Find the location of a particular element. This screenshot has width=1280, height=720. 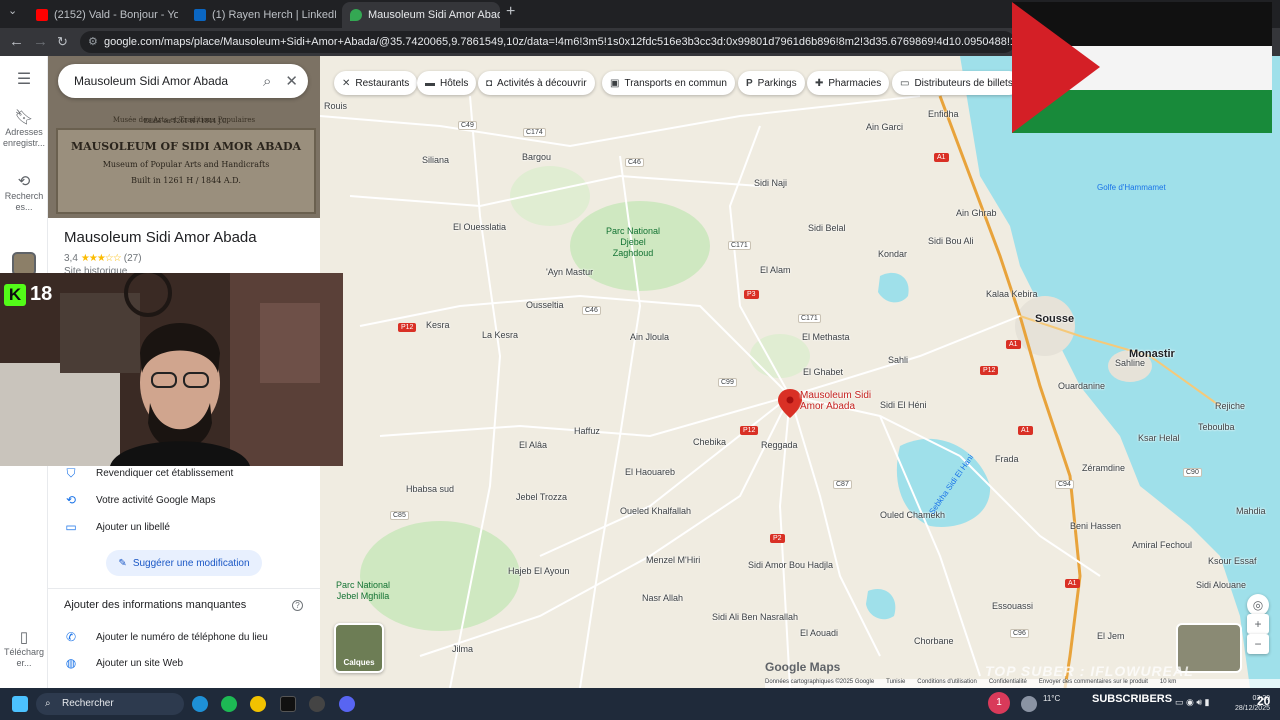

shield-check-icon: ⛉ is located at coordinates (71, 473).